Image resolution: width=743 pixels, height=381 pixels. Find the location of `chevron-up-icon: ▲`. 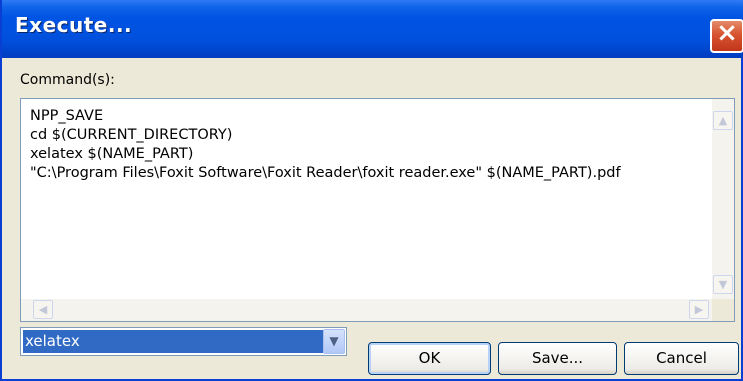

chevron-up-icon: ▲ is located at coordinates (723, 120).